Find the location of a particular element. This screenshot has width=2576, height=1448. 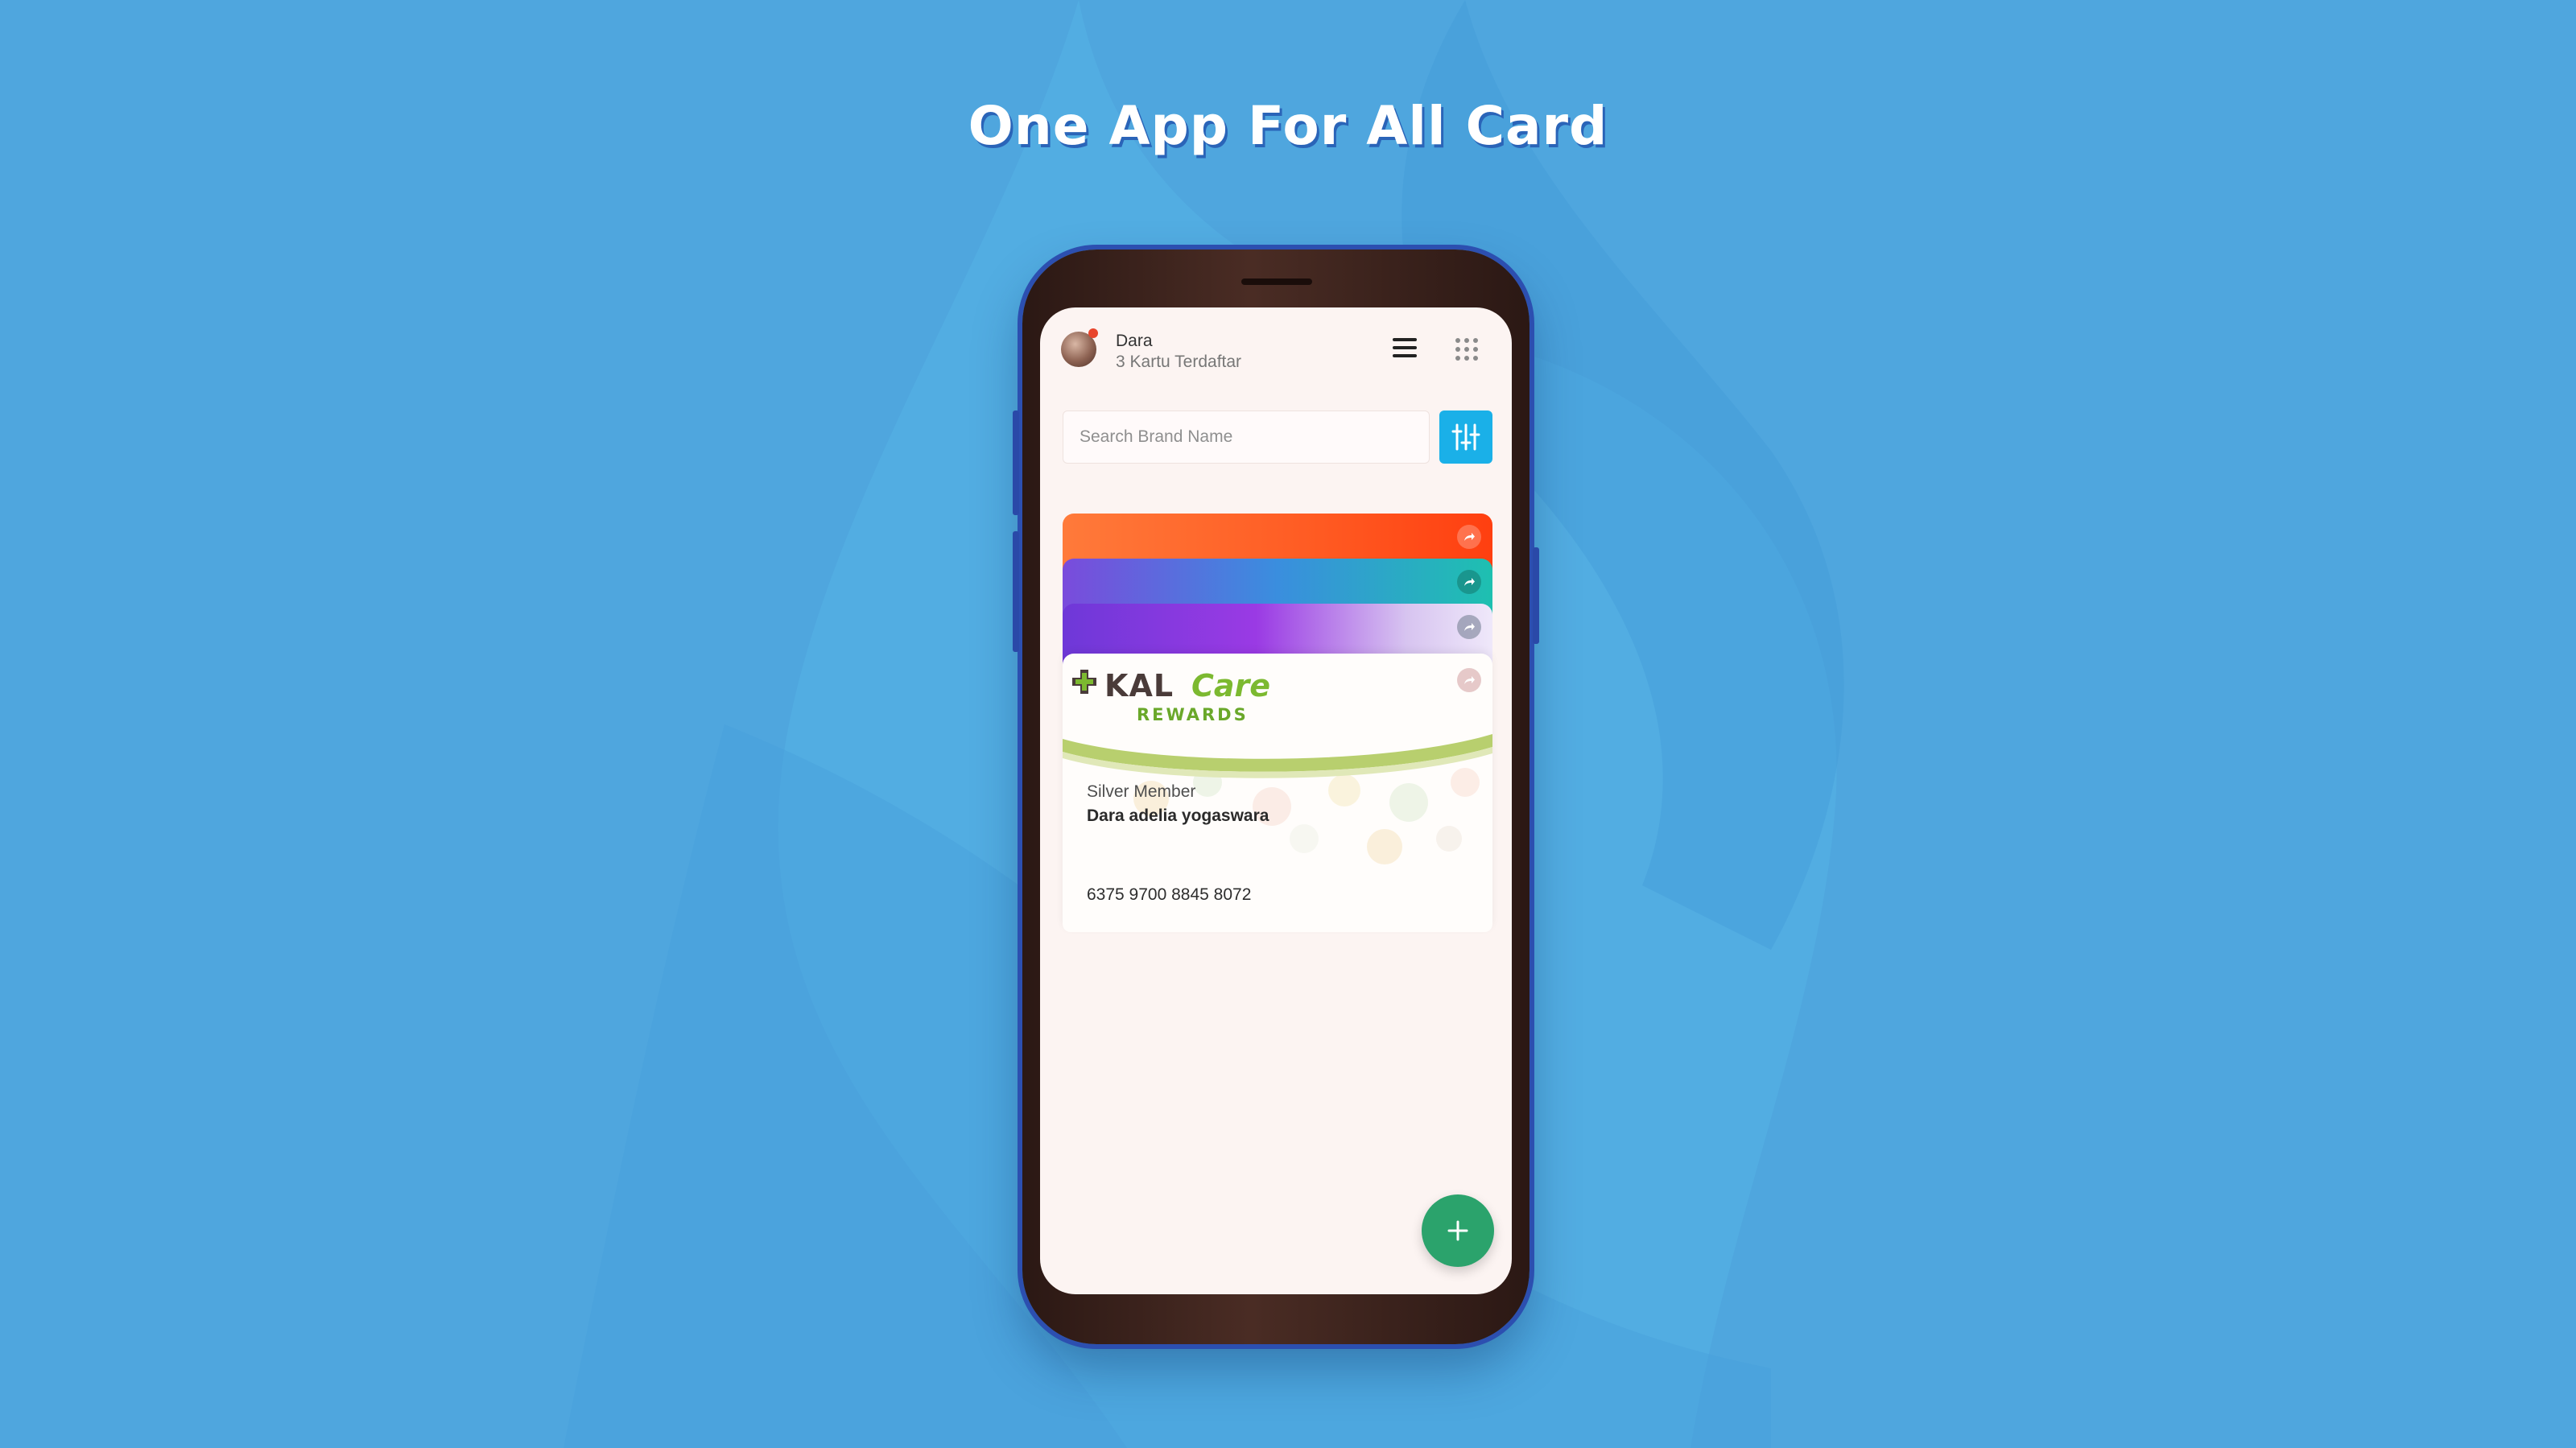

user-name: Dara is located at coordinates (1134, 341).